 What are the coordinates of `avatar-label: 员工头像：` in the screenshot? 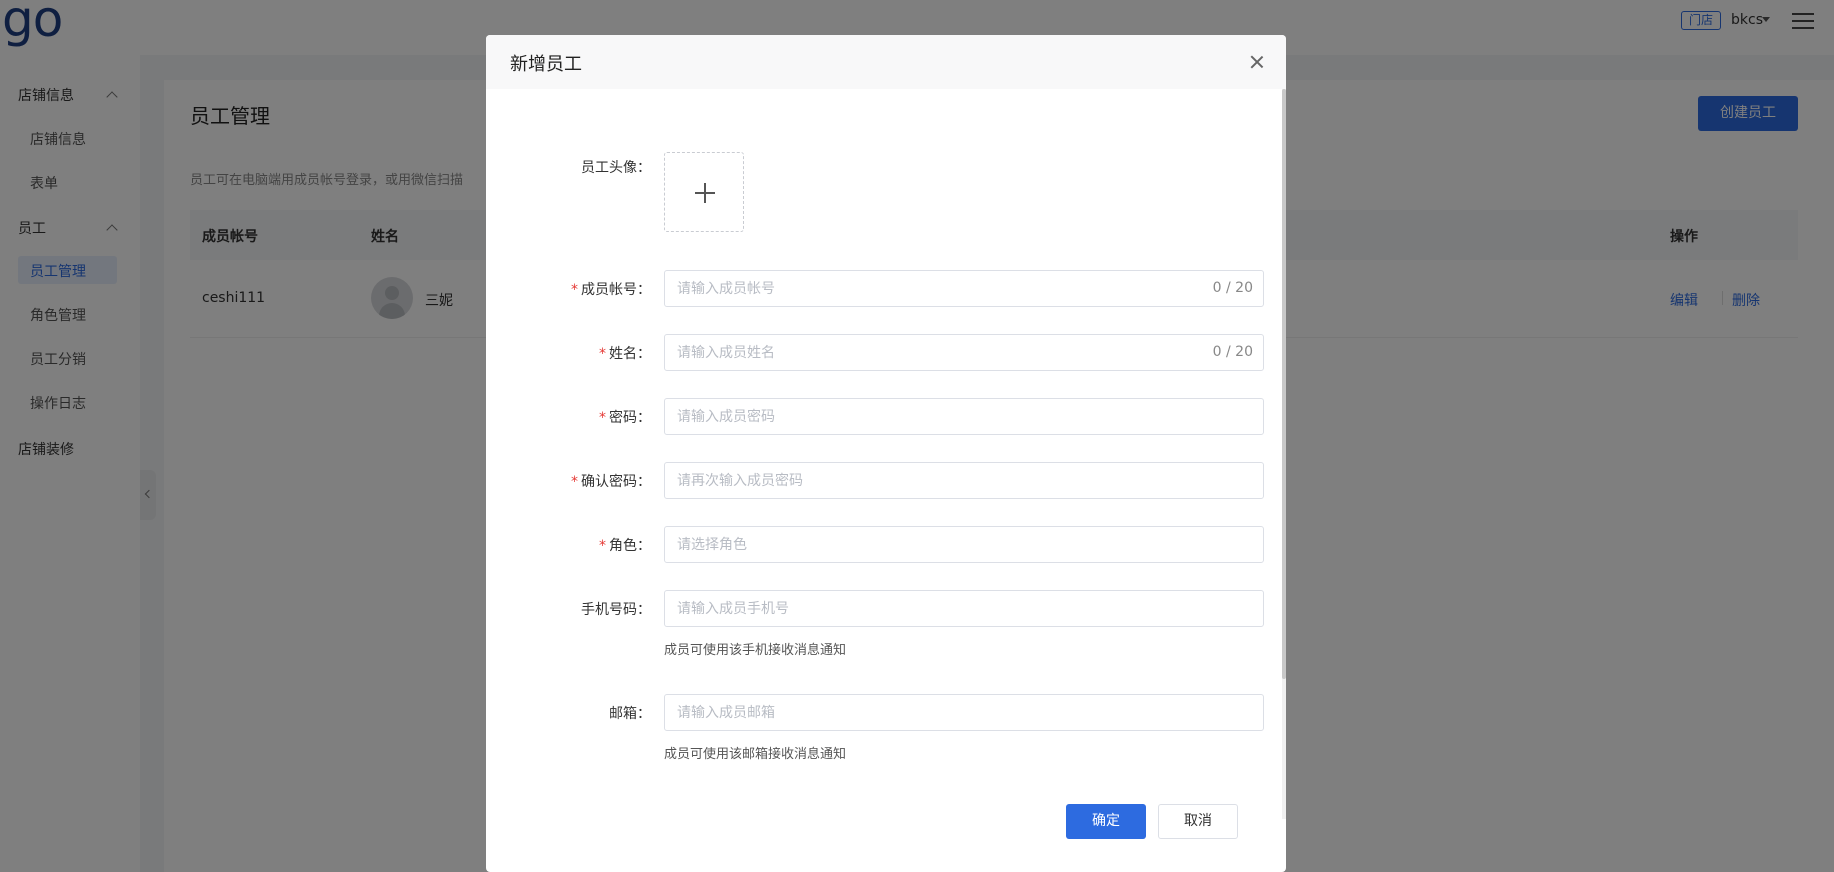 It's located at (616, 168).